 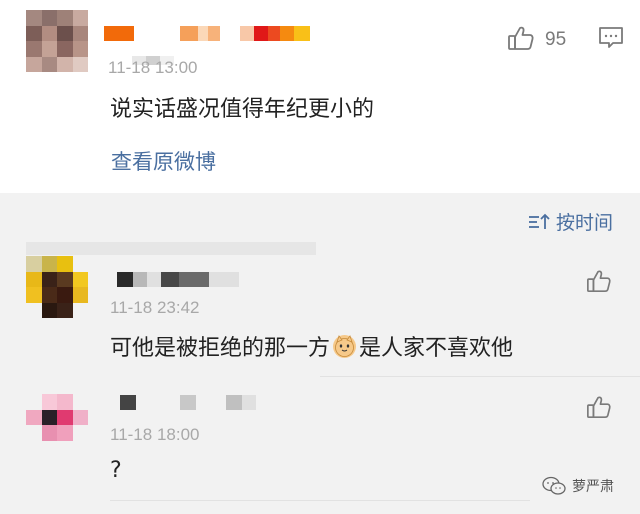 What do you see at coordinates (171, 248) in the screenshot?
I see `mosaic-divider` at bounding box center [171, 248].